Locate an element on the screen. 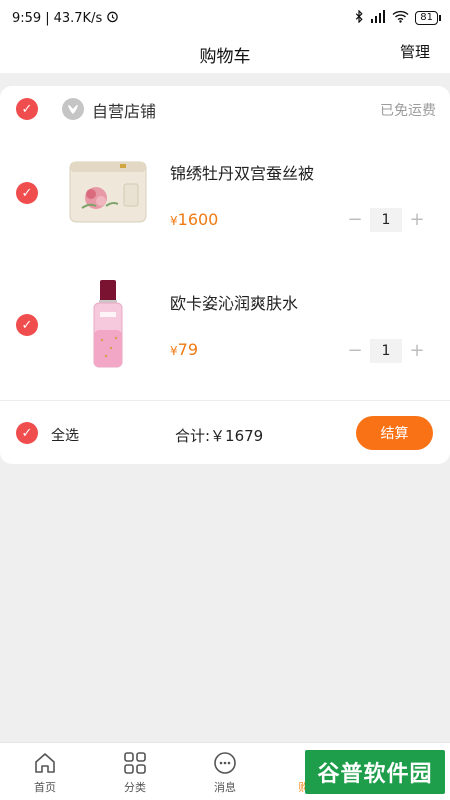 The image size is (450, 800). tab-home: 首页 is located at coordinates (45, 771).